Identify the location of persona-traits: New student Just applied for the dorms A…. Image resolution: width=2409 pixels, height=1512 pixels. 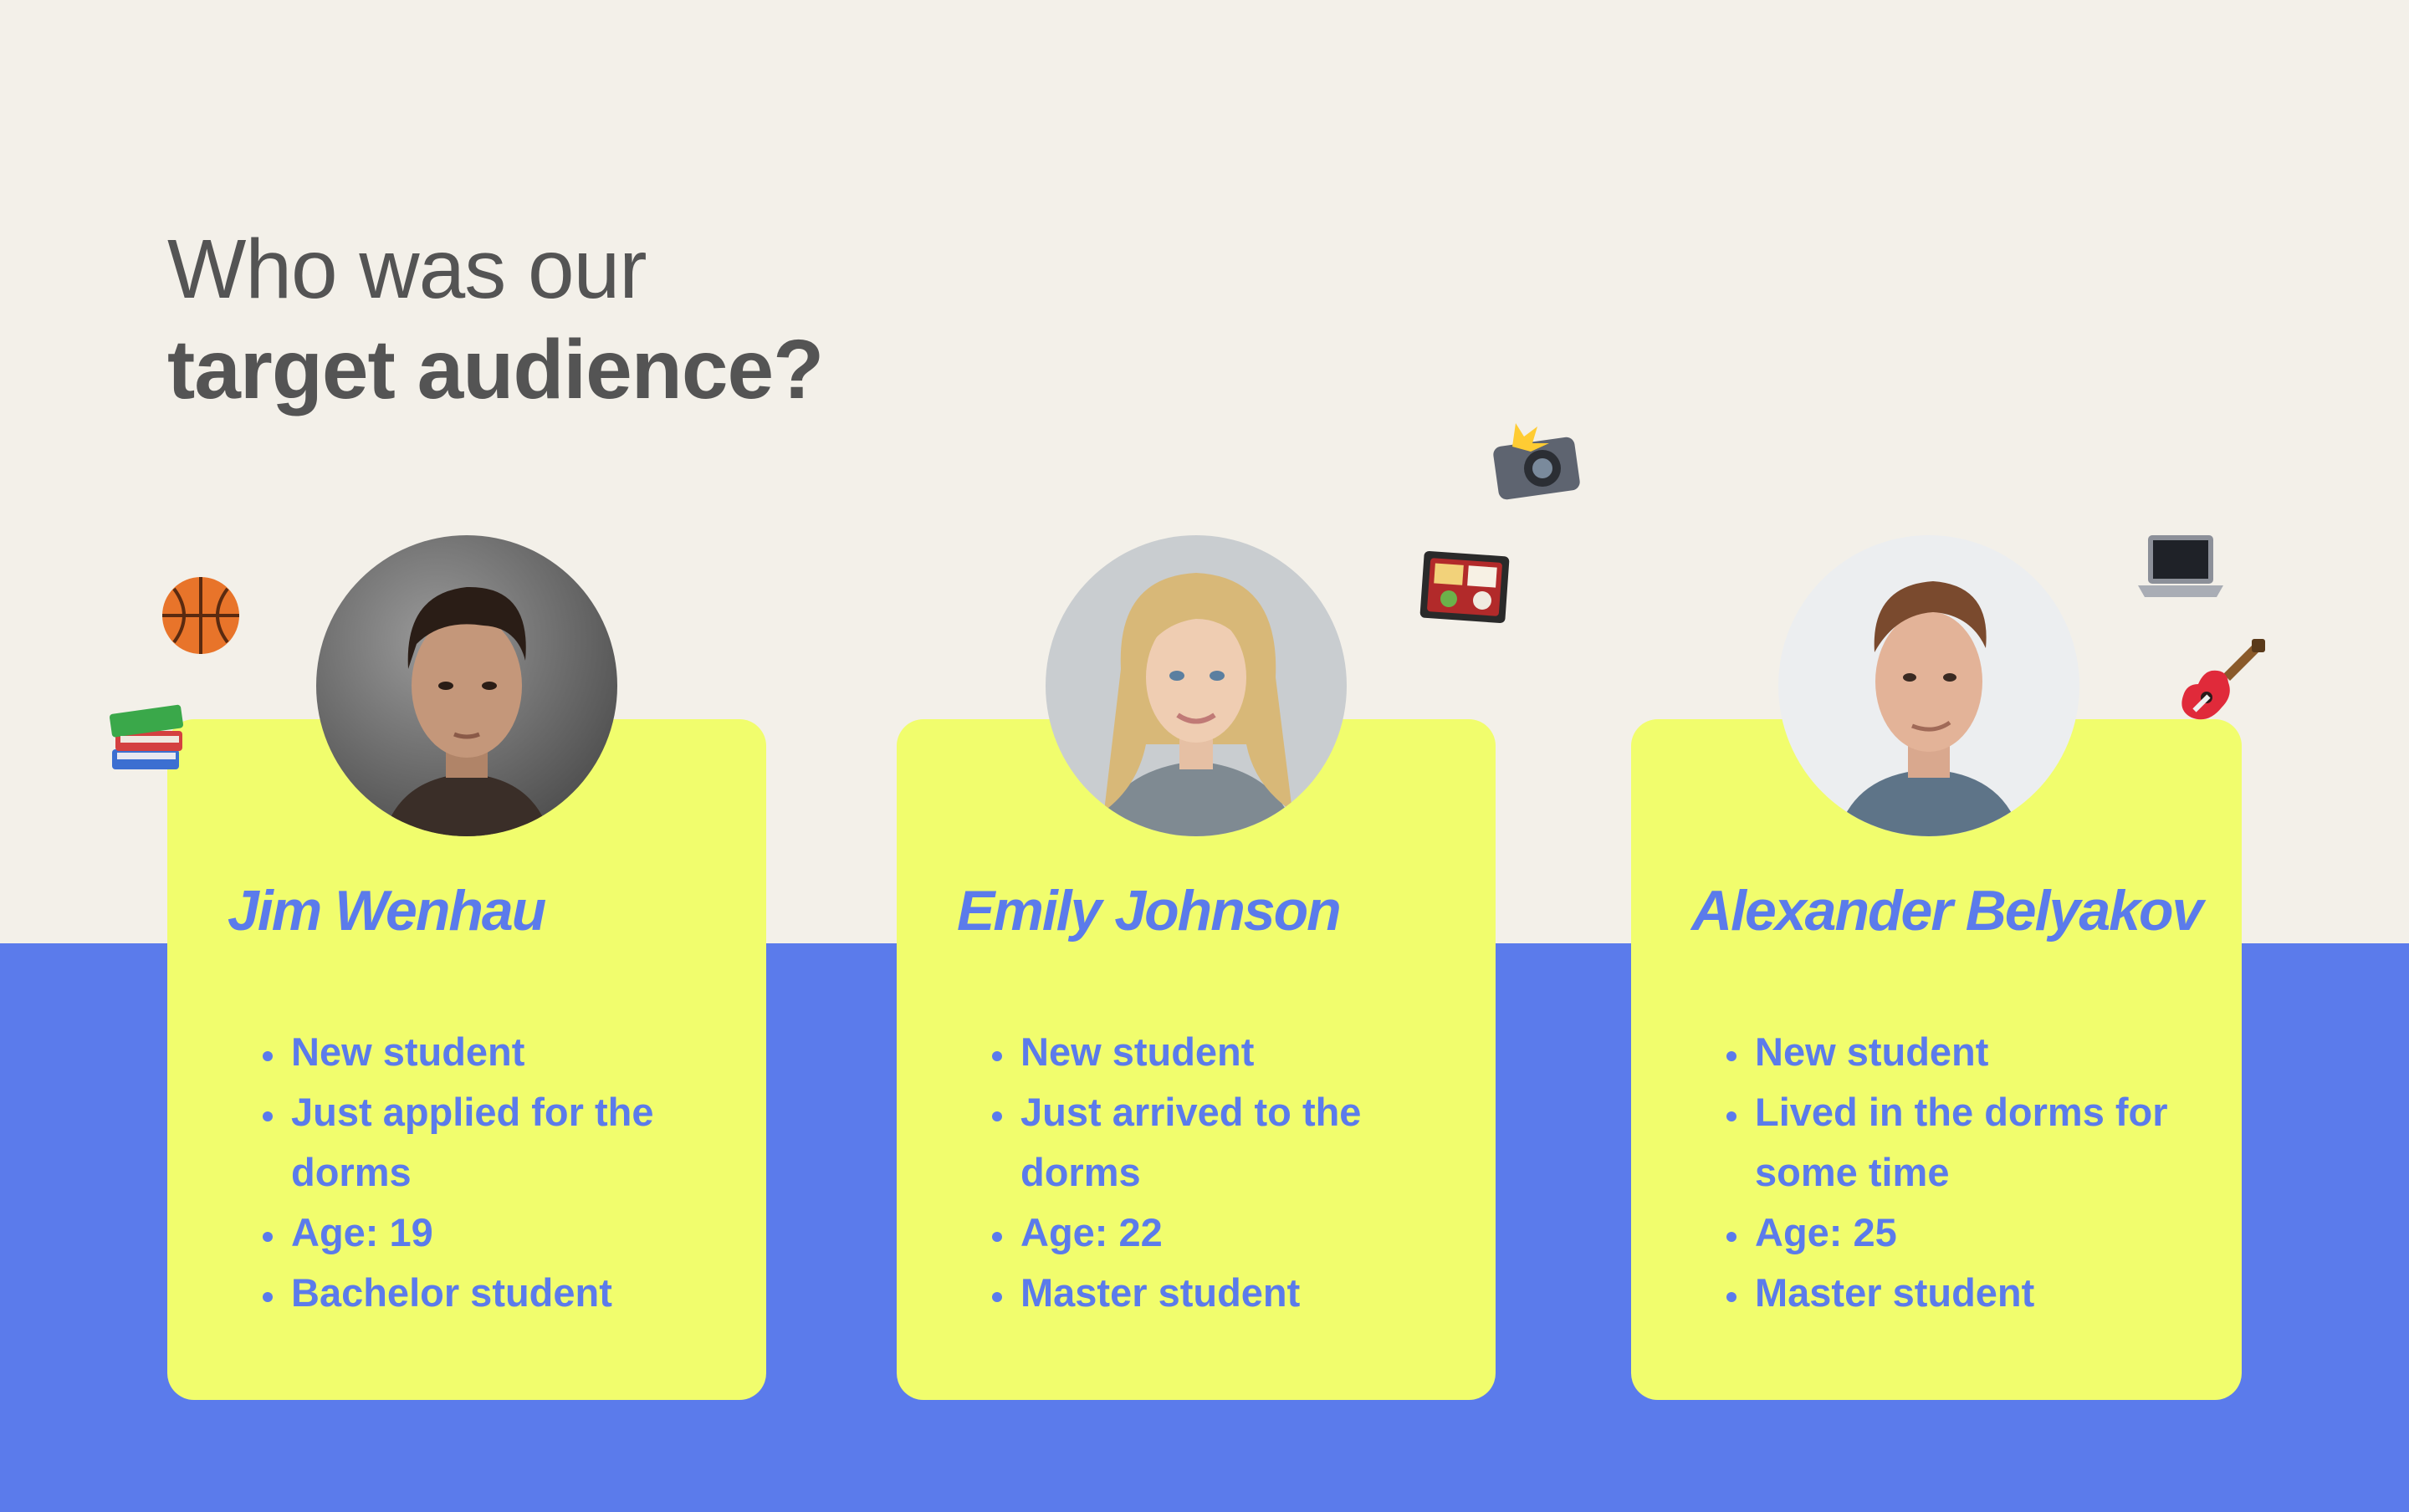
(492, 1172).